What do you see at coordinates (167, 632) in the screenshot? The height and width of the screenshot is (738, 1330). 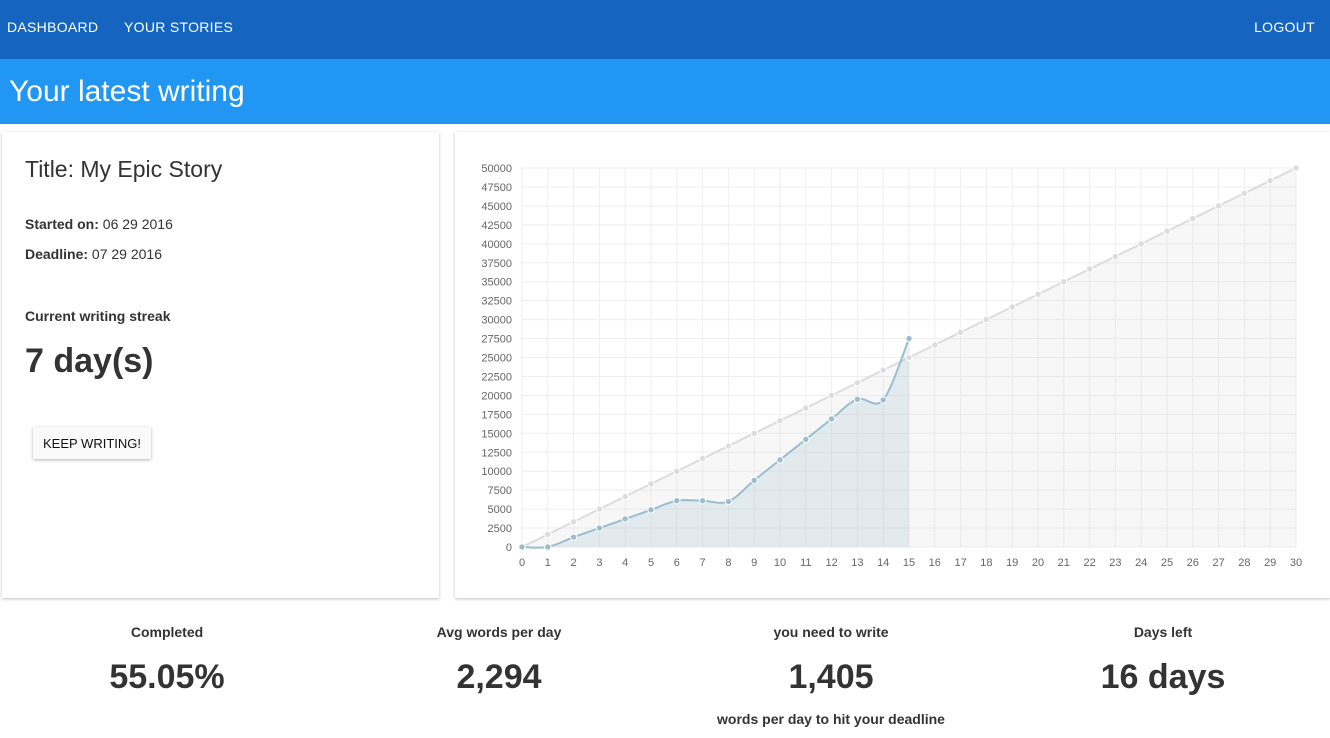 I see `stat-completed-label: Completed` at bounding box center [167, 632].